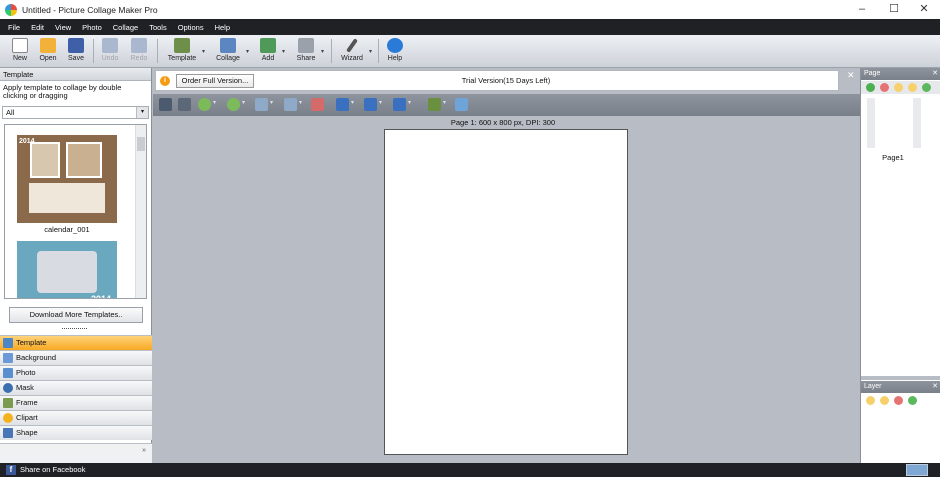 The height and width of the screenshot is (477, 940). Describe the element at coordinates (14, 27) in the screenshot. I see `menu-file: File` at that location.